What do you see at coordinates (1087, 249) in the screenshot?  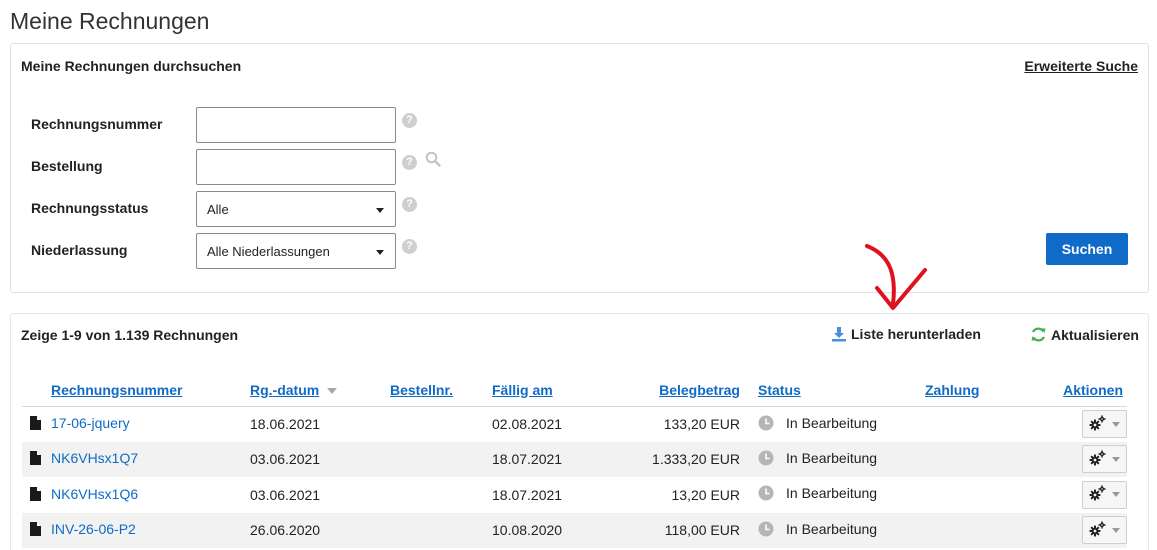 I see `search-button: Suchen` at bounding box center [1087, 249].